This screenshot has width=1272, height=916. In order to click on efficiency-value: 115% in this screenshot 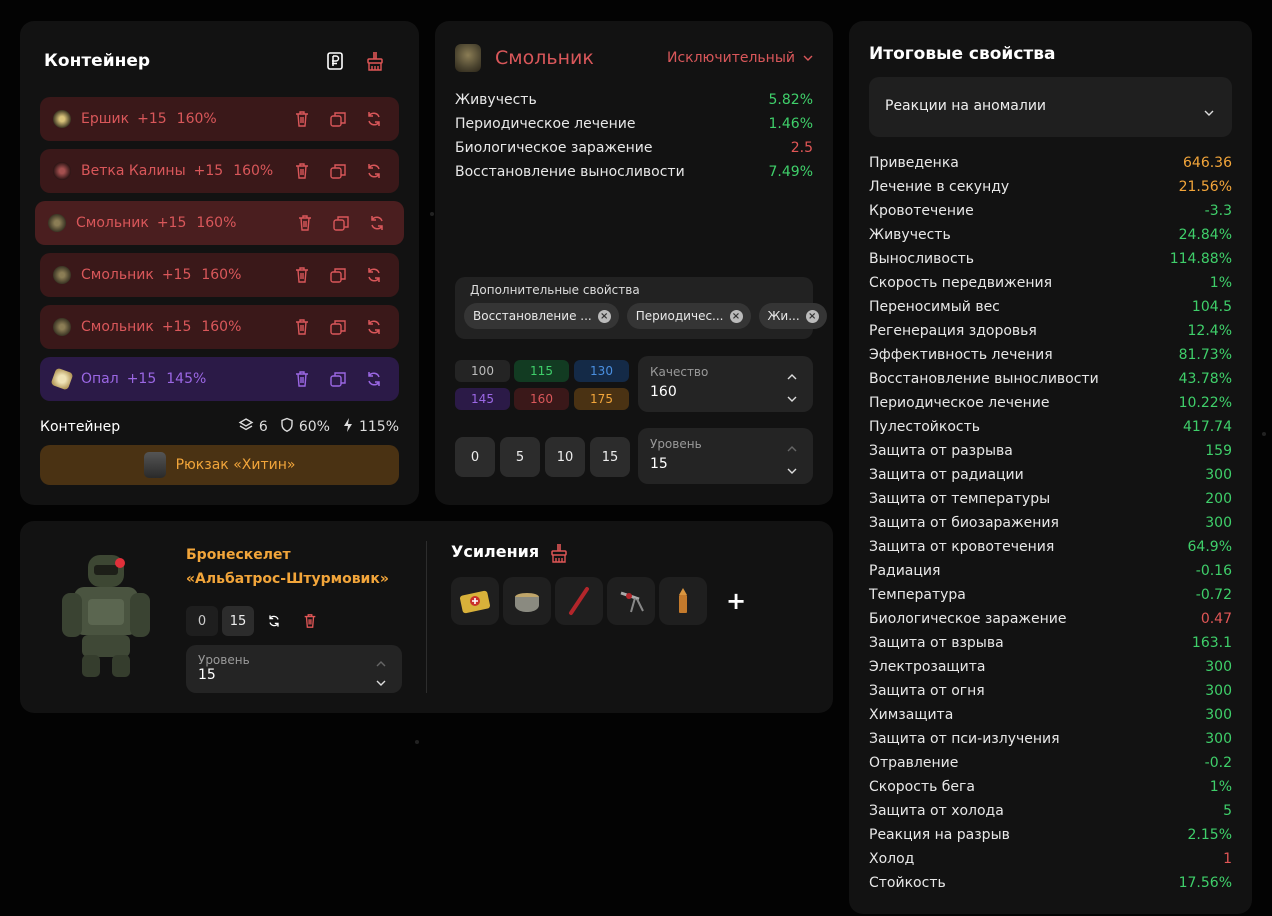, I will do `click(378, 427)`.